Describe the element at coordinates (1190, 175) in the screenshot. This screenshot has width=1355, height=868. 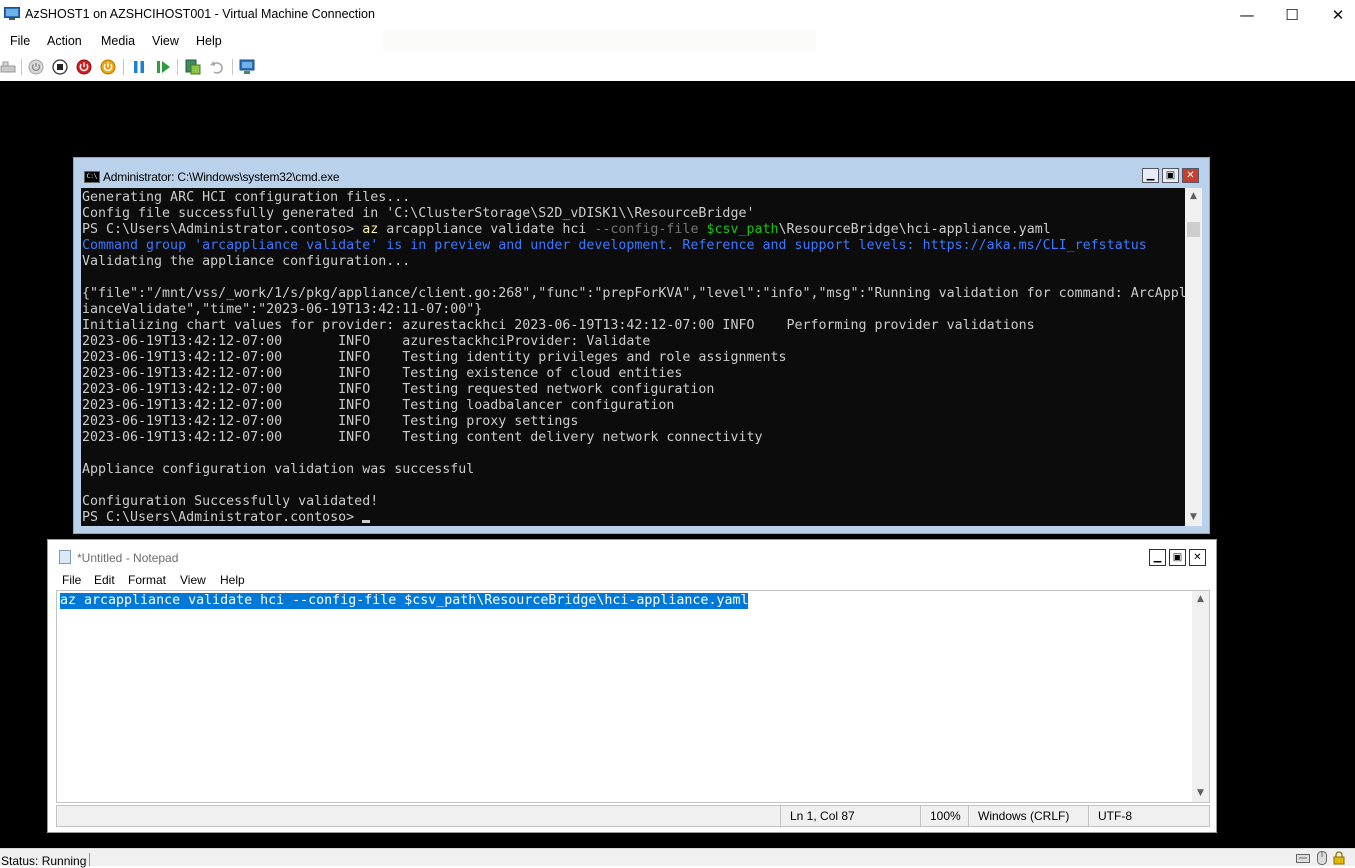
I see `cmd-close-button: ✕` at that location.